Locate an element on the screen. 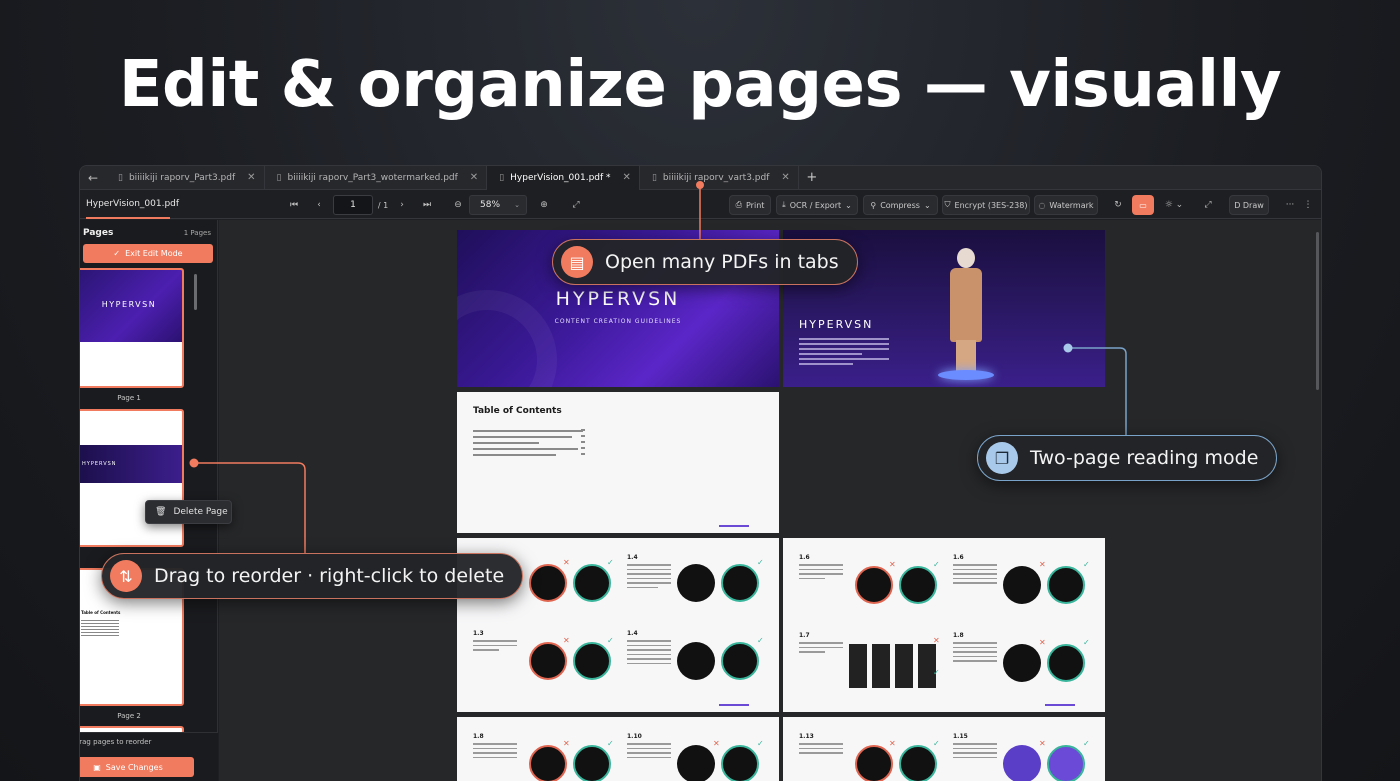 This screenshot has height=781, width=1400. zoom-select: 58% ⌄ is located at coordinates (498, 205).